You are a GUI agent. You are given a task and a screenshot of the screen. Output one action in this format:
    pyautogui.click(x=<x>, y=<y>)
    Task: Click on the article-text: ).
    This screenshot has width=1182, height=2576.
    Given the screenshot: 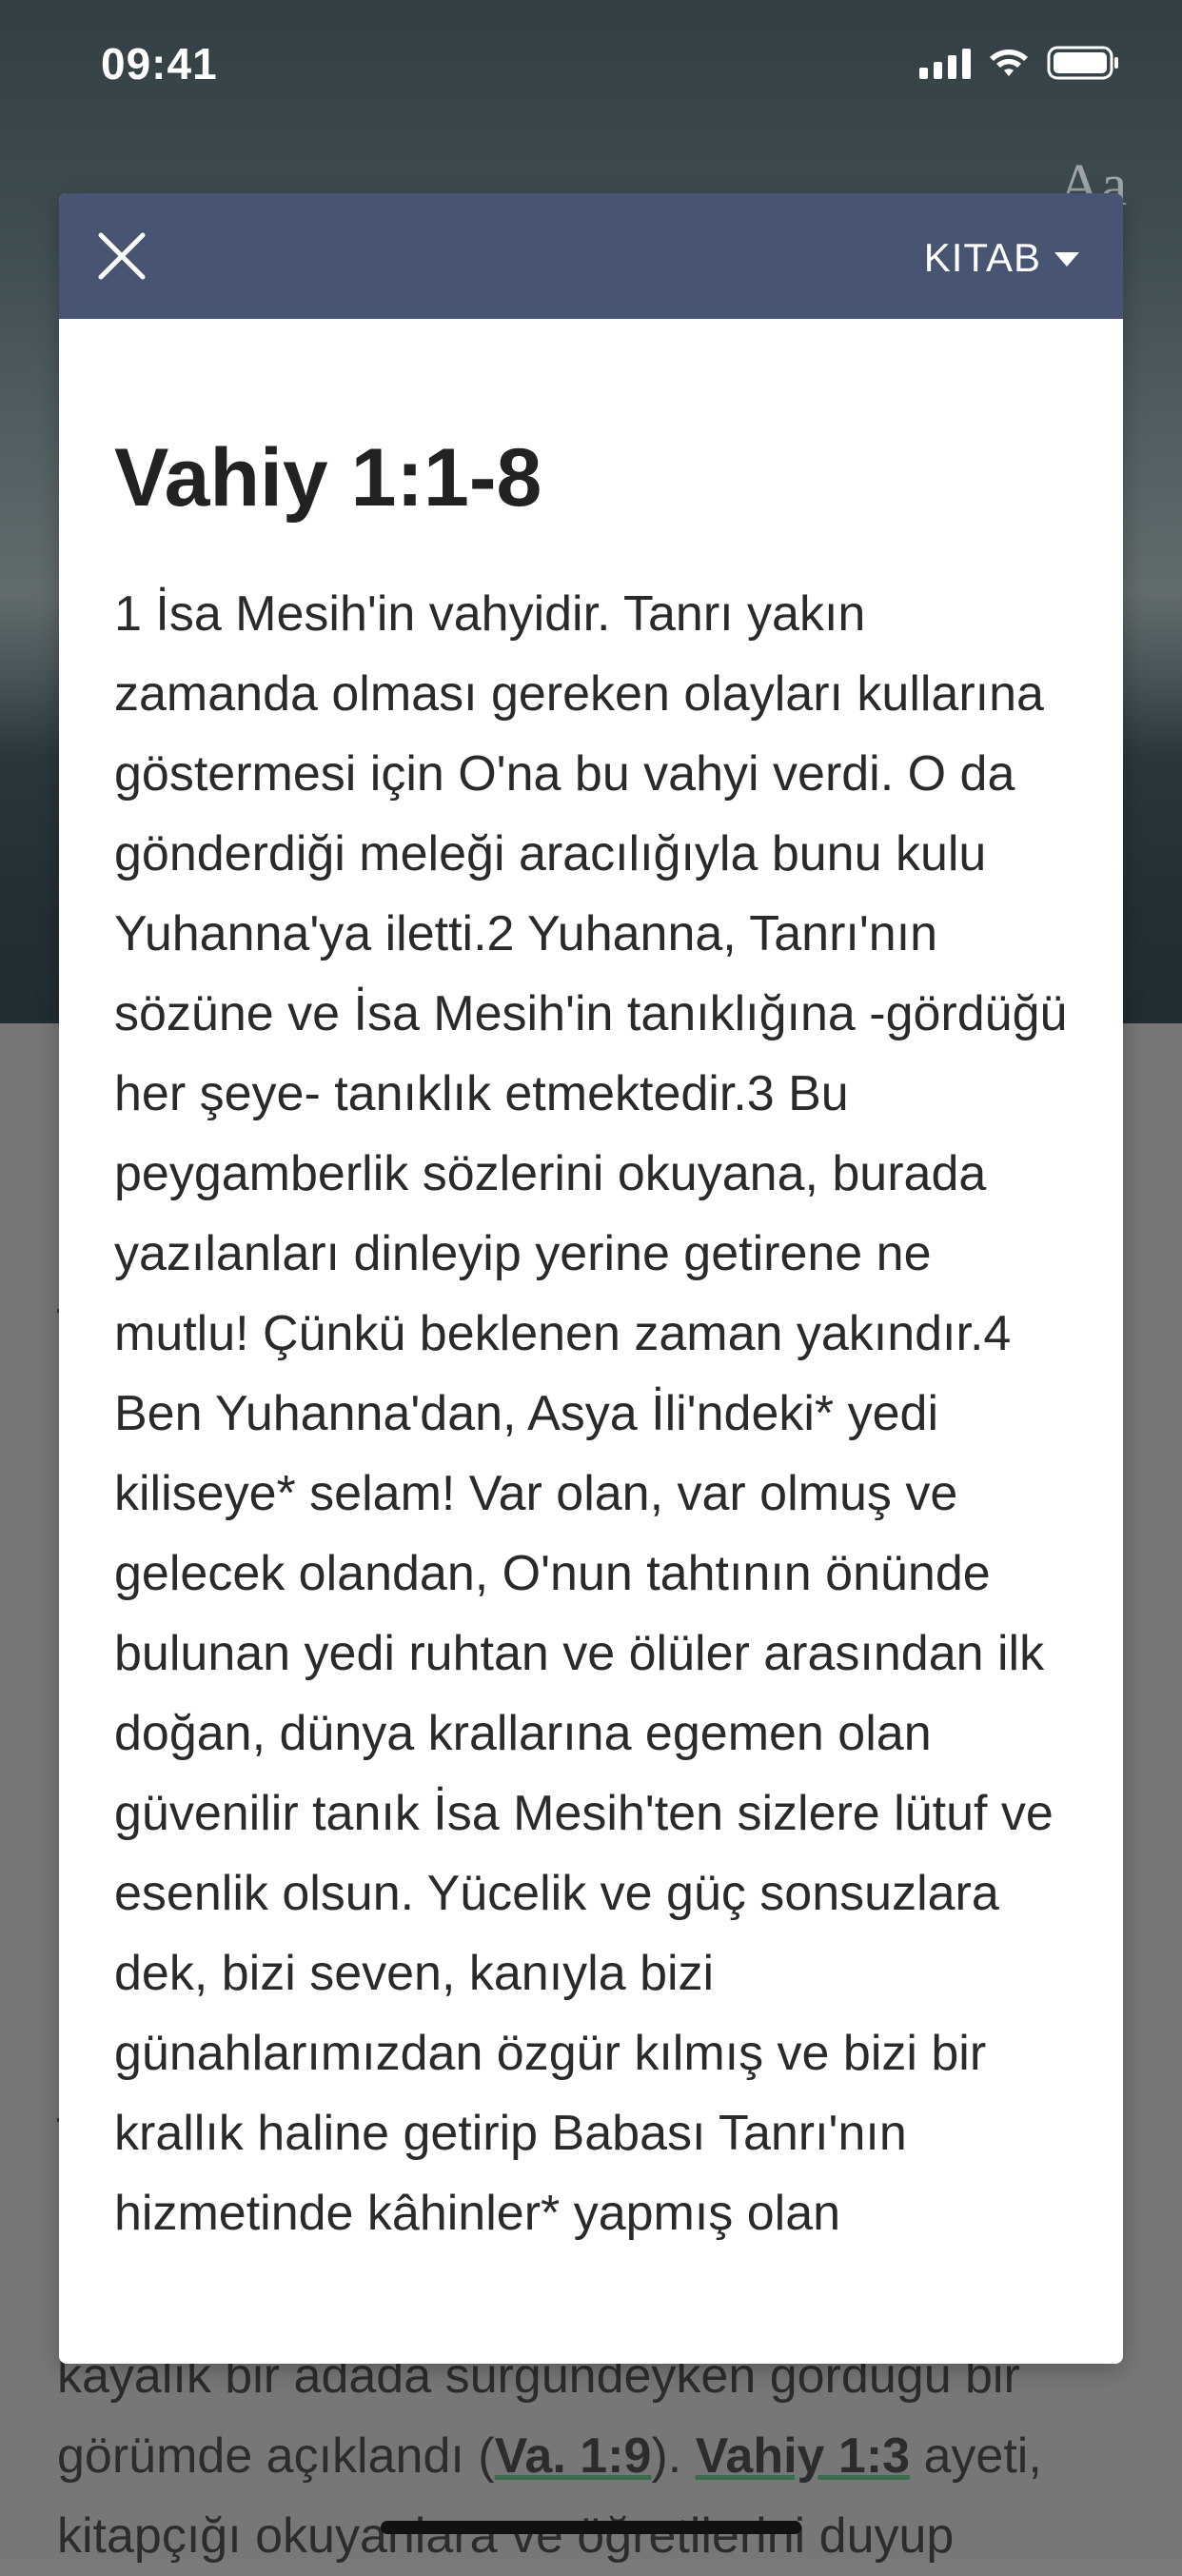 What is the action you would take?
    pyautogui.click(x=673, y=2456)
    